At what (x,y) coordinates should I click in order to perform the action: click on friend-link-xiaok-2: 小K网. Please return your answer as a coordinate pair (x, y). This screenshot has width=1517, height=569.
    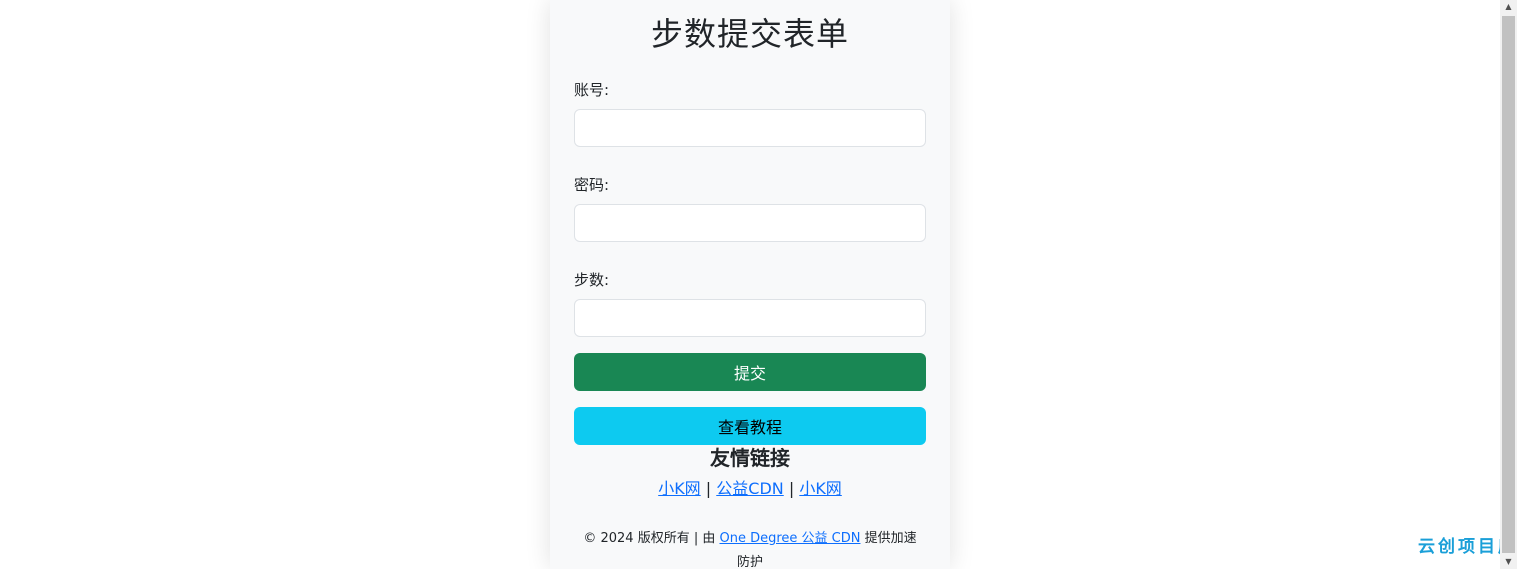
    Looking at the image, I should click on (820, 488).